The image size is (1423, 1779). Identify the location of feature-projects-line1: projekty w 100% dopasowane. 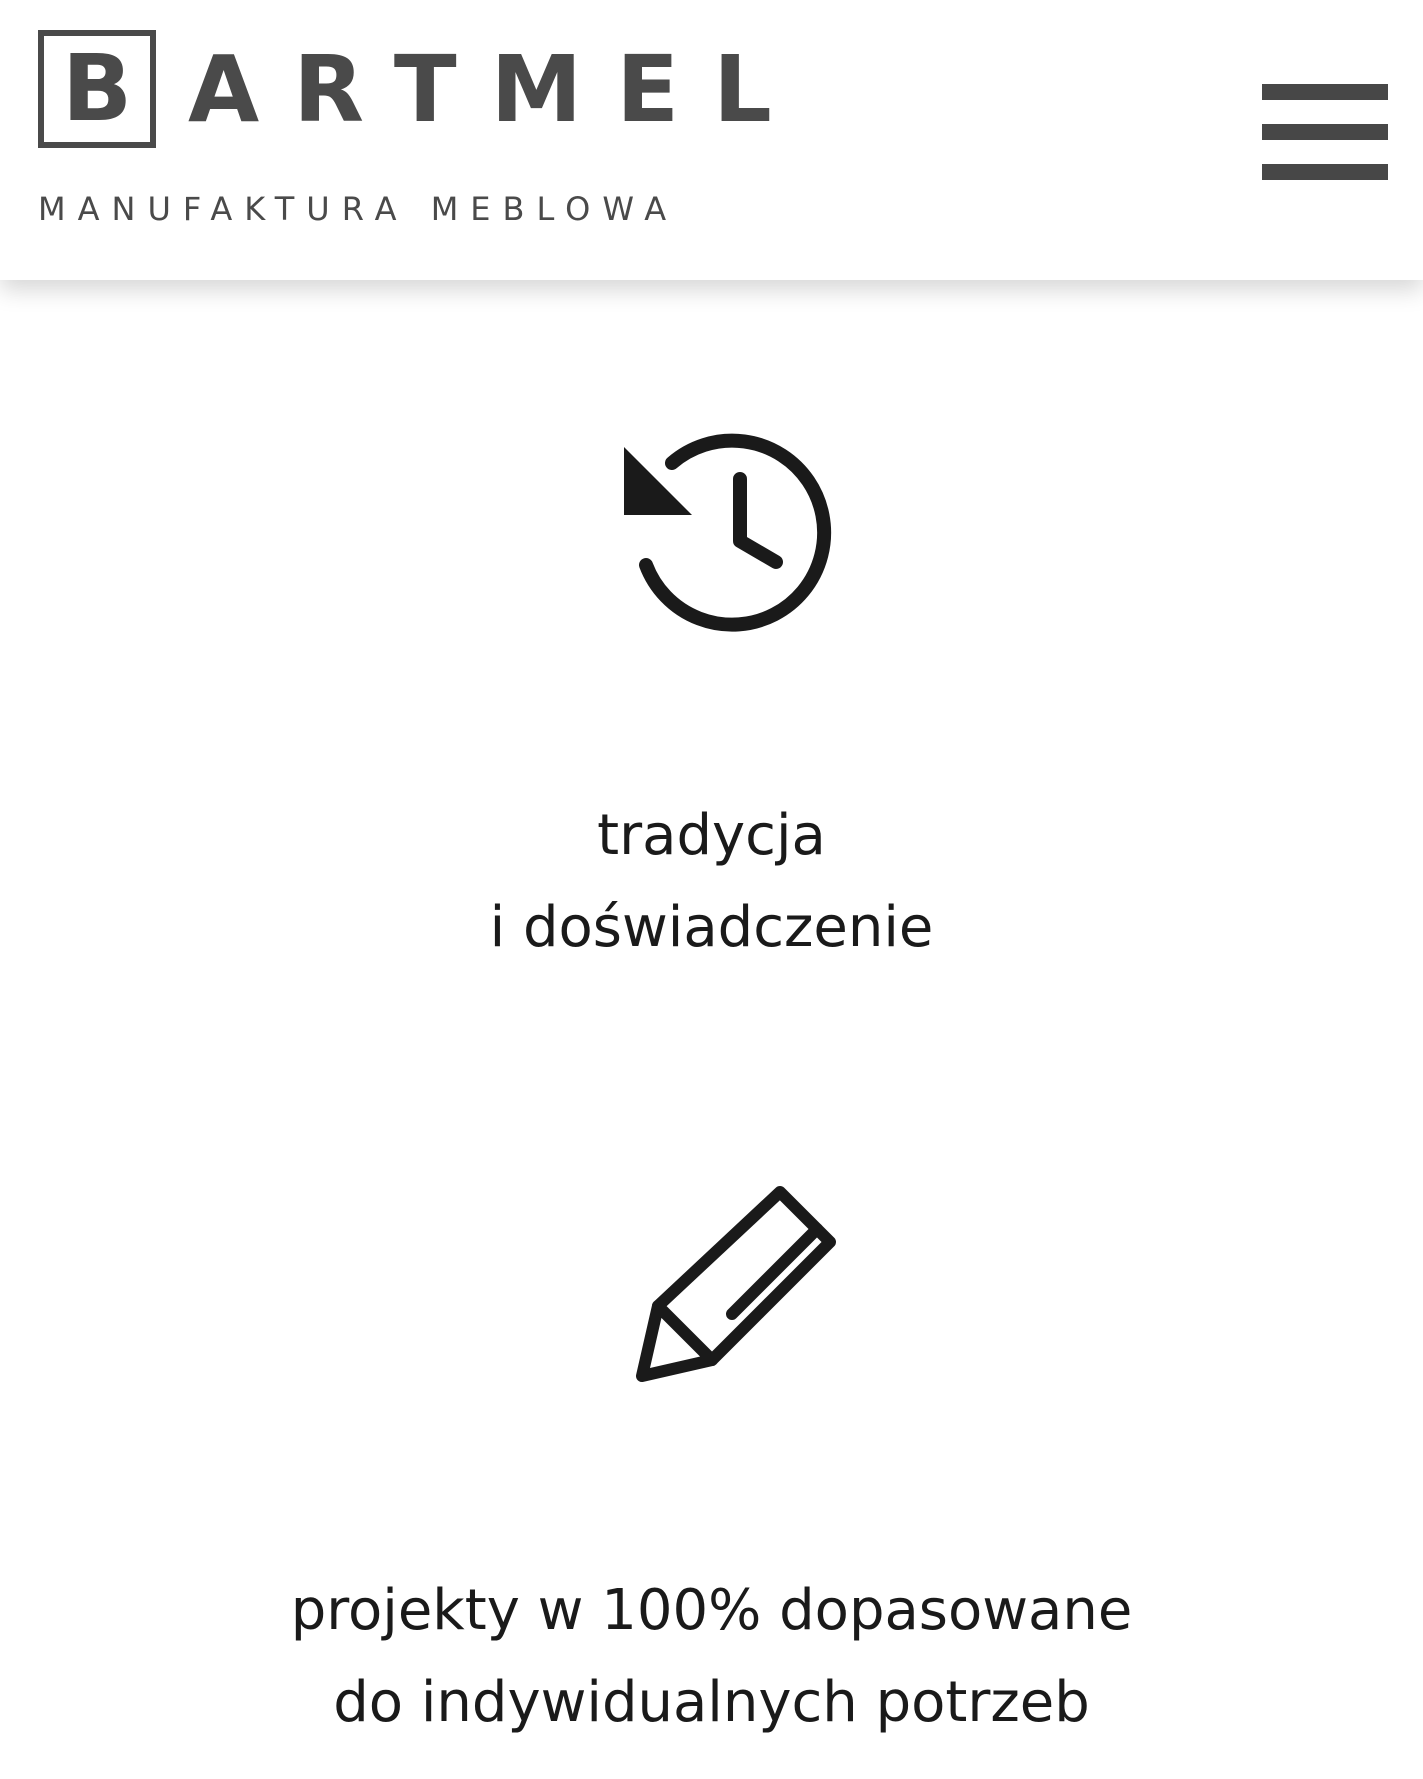
(711, 1610).